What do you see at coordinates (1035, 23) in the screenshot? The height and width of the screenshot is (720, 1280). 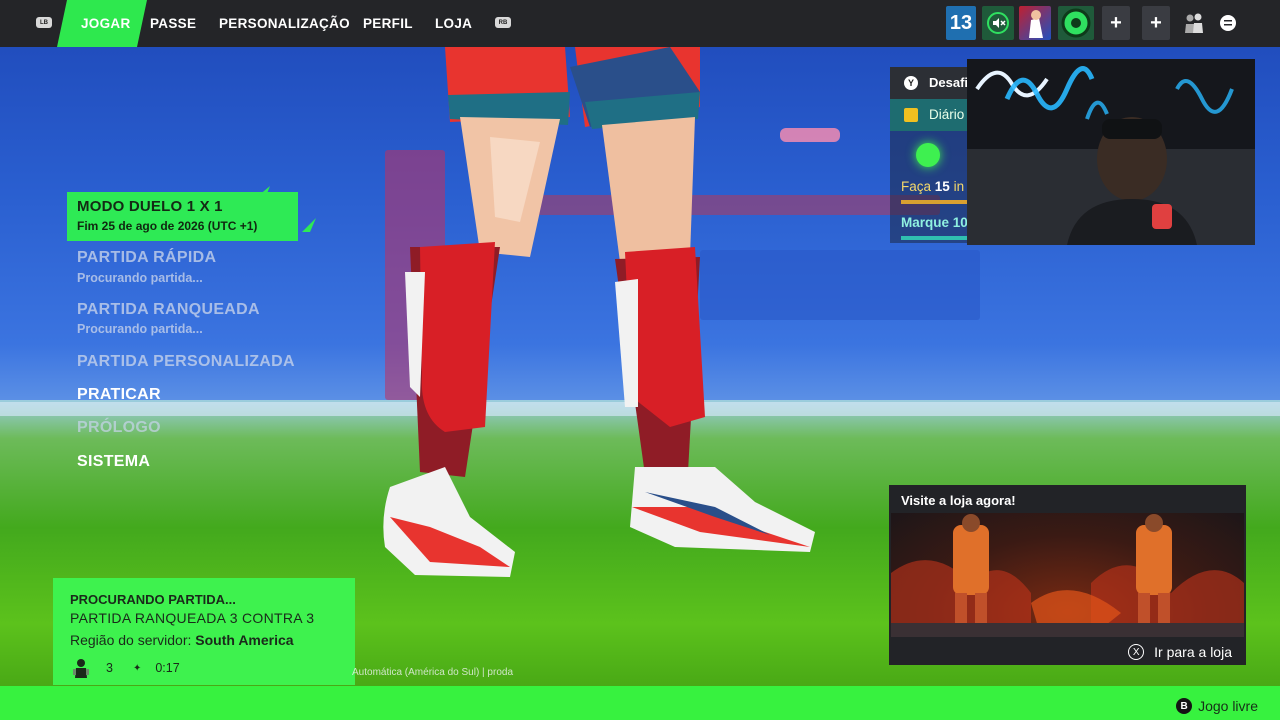 I see `avatar-icon` at bounding box center [1035, 23].